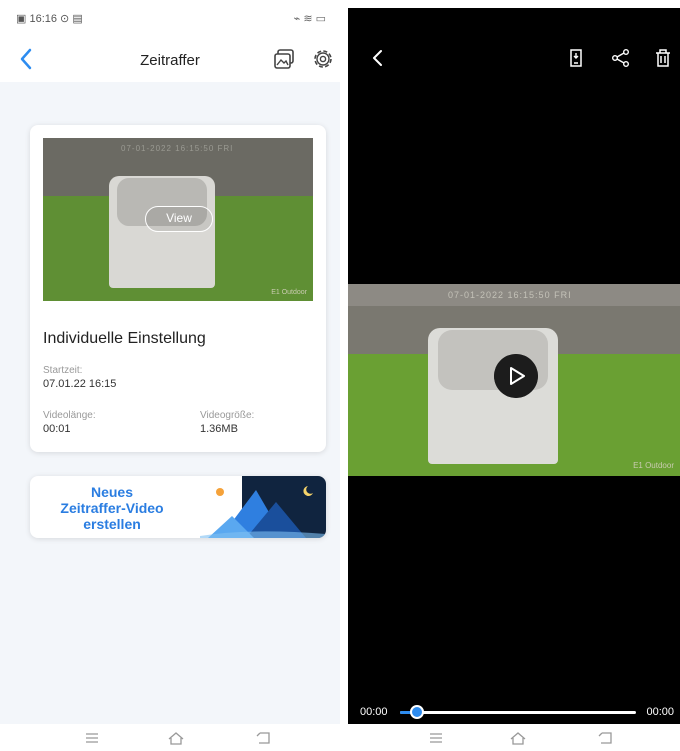 The image size is (680, 751). What do you see at coordinates (112, 524) in the screenshot?
I see `banner-line-3: erstellen` at bounding box center [112, 524].